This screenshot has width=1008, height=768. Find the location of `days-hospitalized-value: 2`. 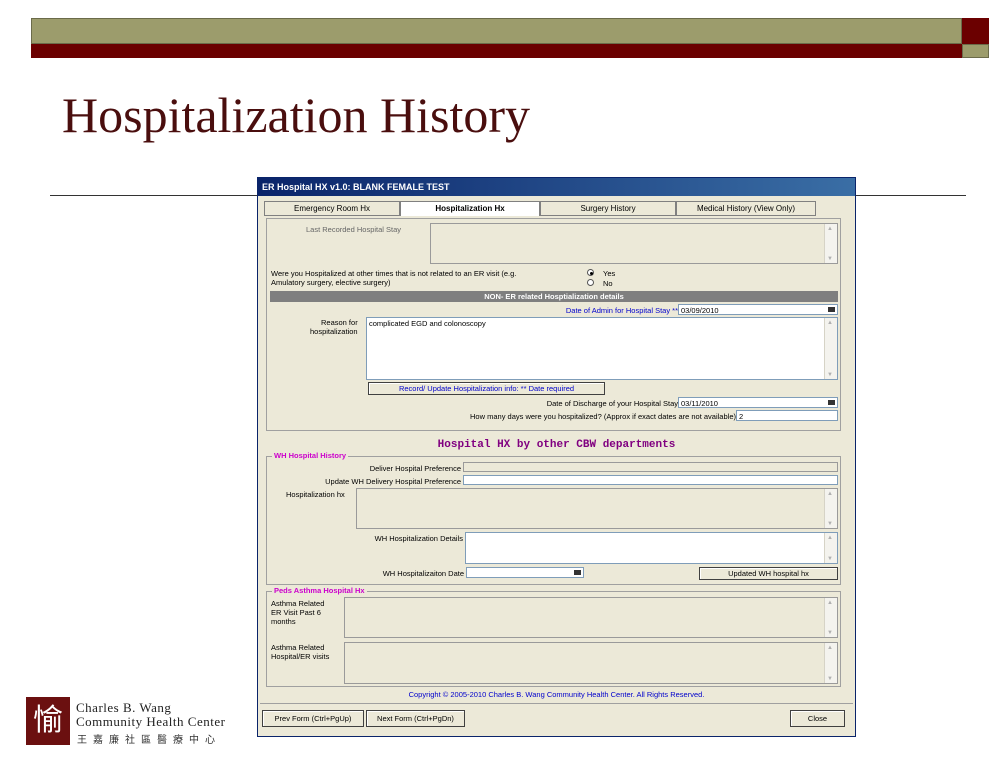

days-hospitalized-value: 2 is located at coordinates (741, 416).